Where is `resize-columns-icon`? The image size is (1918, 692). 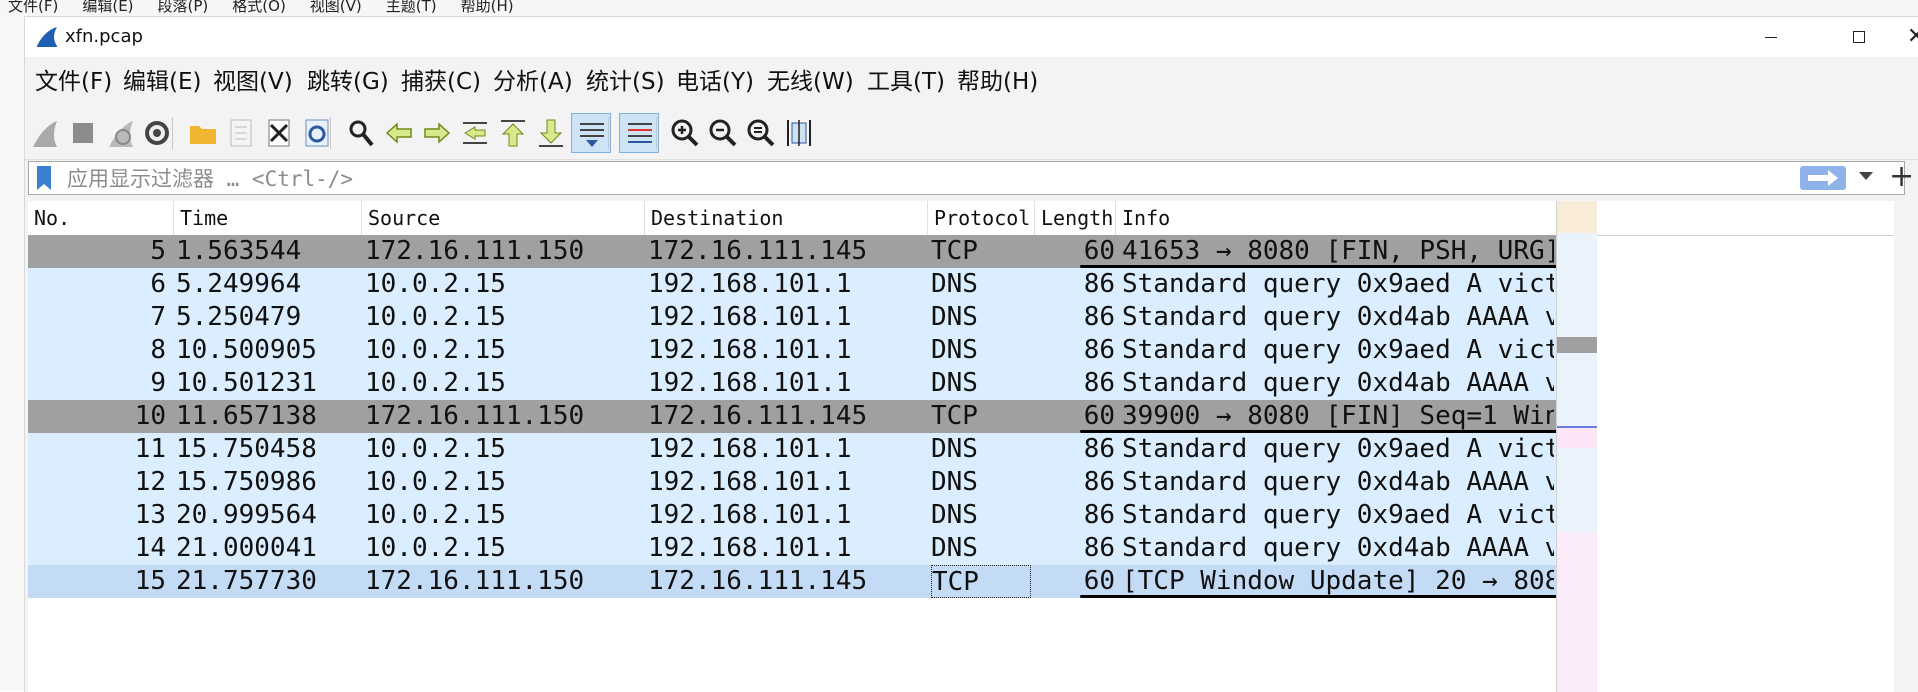 resize-columns-icon is located at coordinates (799, 133).